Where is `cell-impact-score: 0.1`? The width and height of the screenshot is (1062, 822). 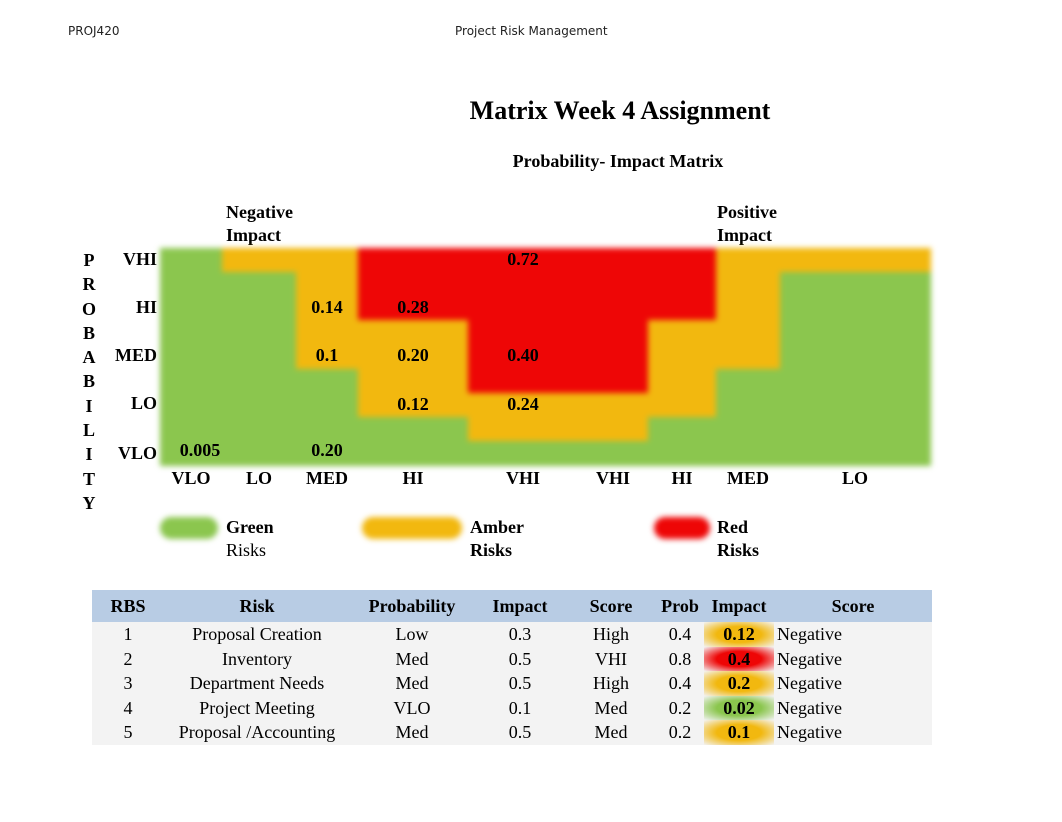 cell-impact-score: 0.1 is located at coordinates (739, 732).